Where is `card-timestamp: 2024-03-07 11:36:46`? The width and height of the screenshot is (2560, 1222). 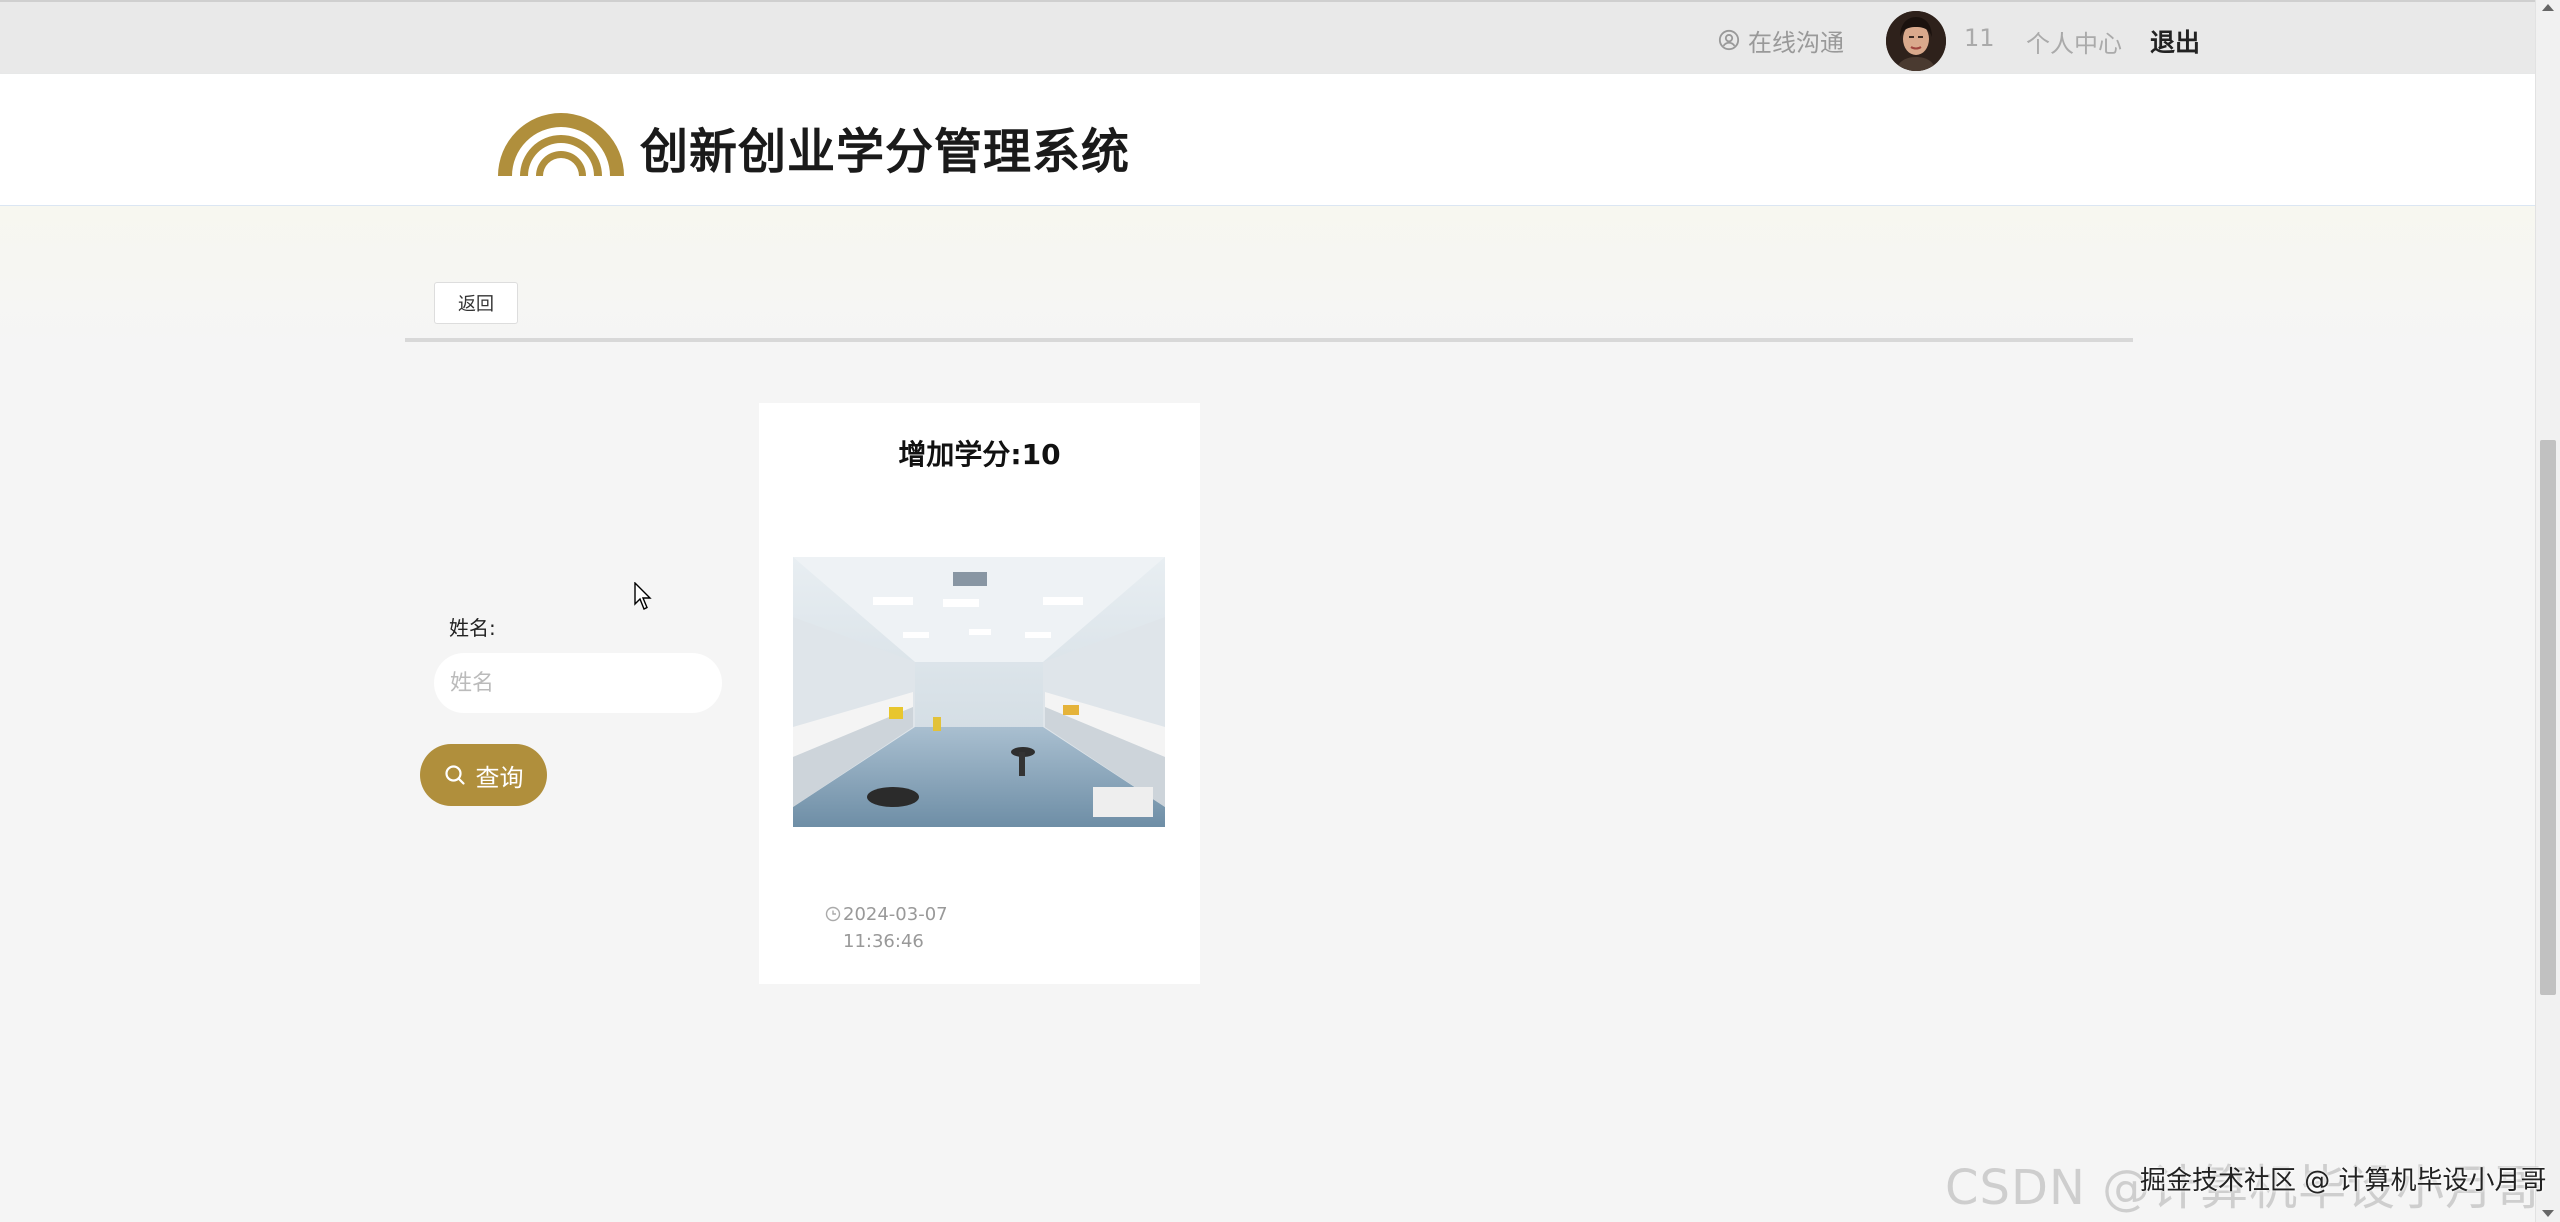 card-timestamp: 2024-03-07 11:36:46 is located at coordinates (886, 928).